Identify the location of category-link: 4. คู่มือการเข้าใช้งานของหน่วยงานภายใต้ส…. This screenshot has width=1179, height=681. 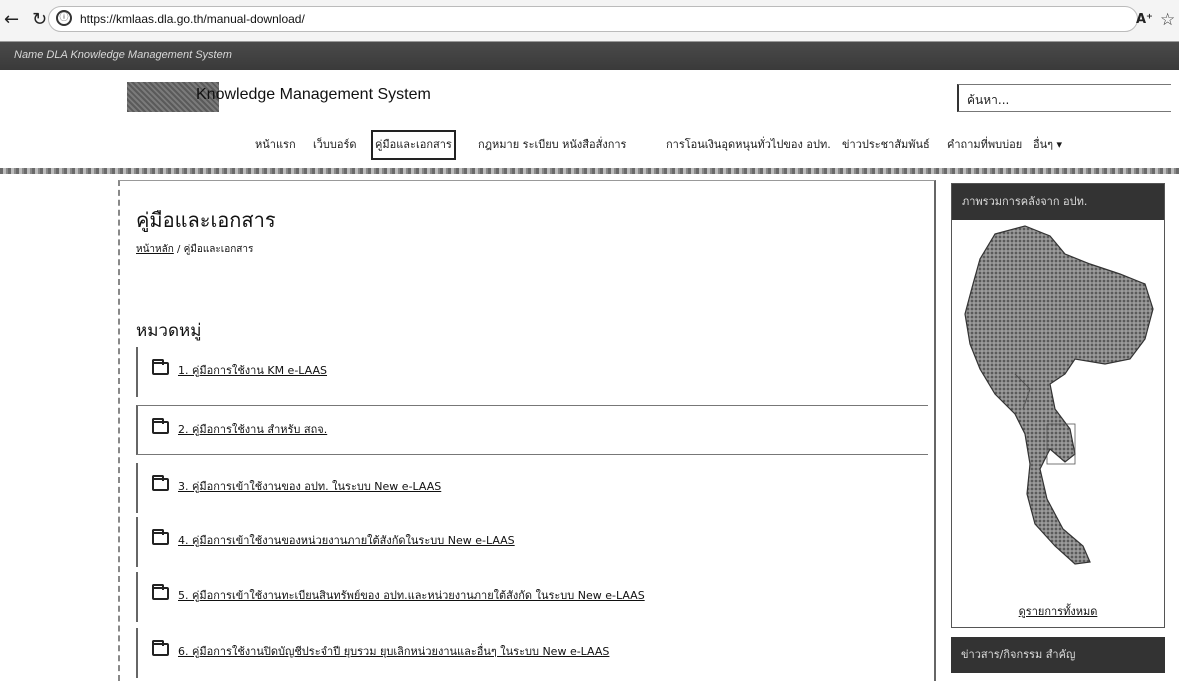
(346, 540).